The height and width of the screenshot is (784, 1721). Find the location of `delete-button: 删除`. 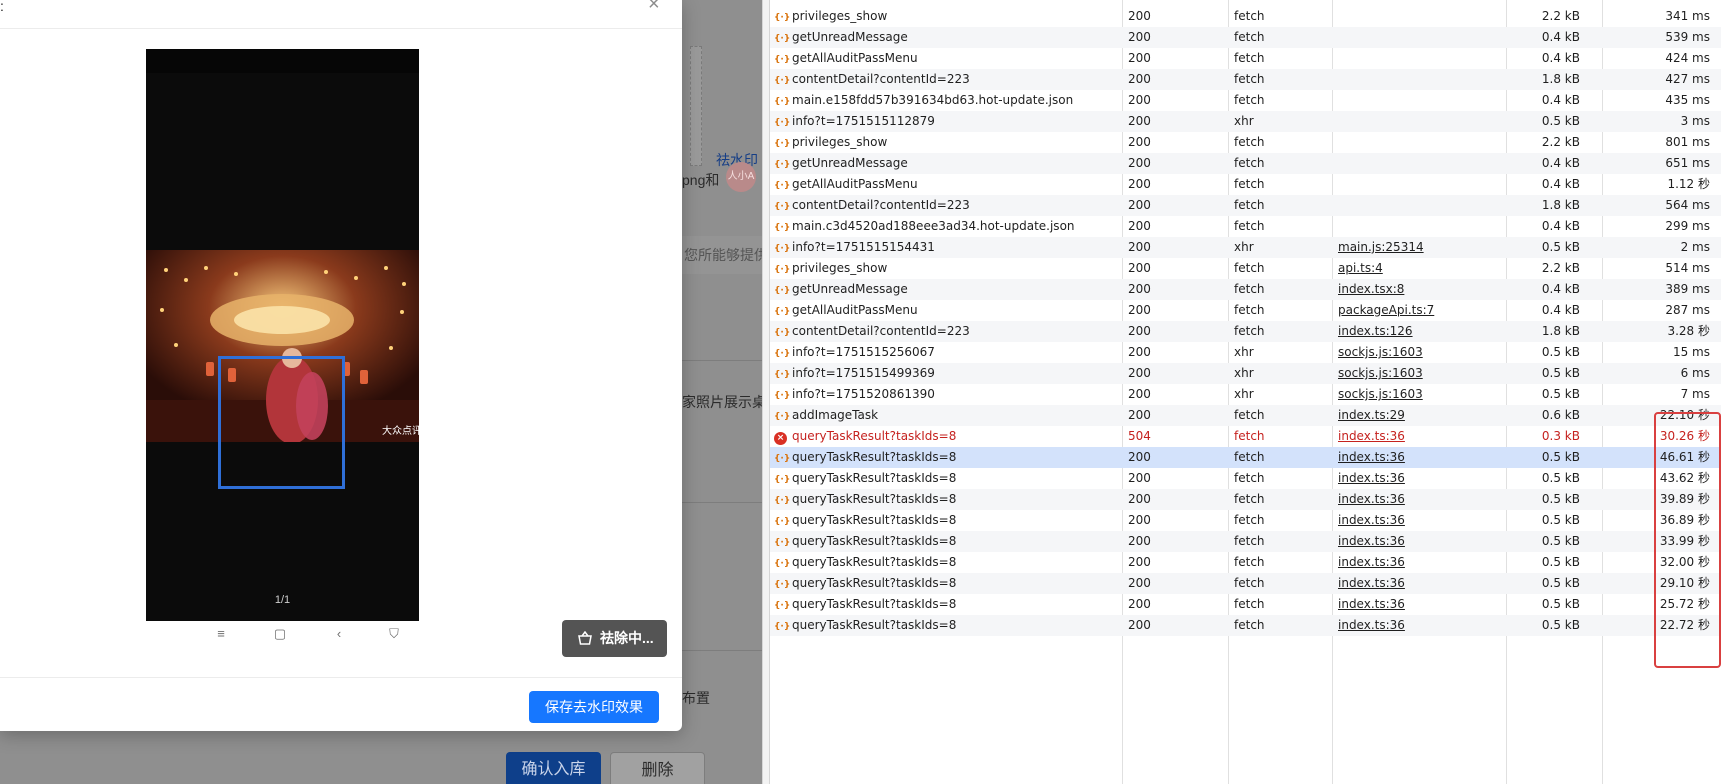

delete-button: 删除 is located at coordinates (657, 768).